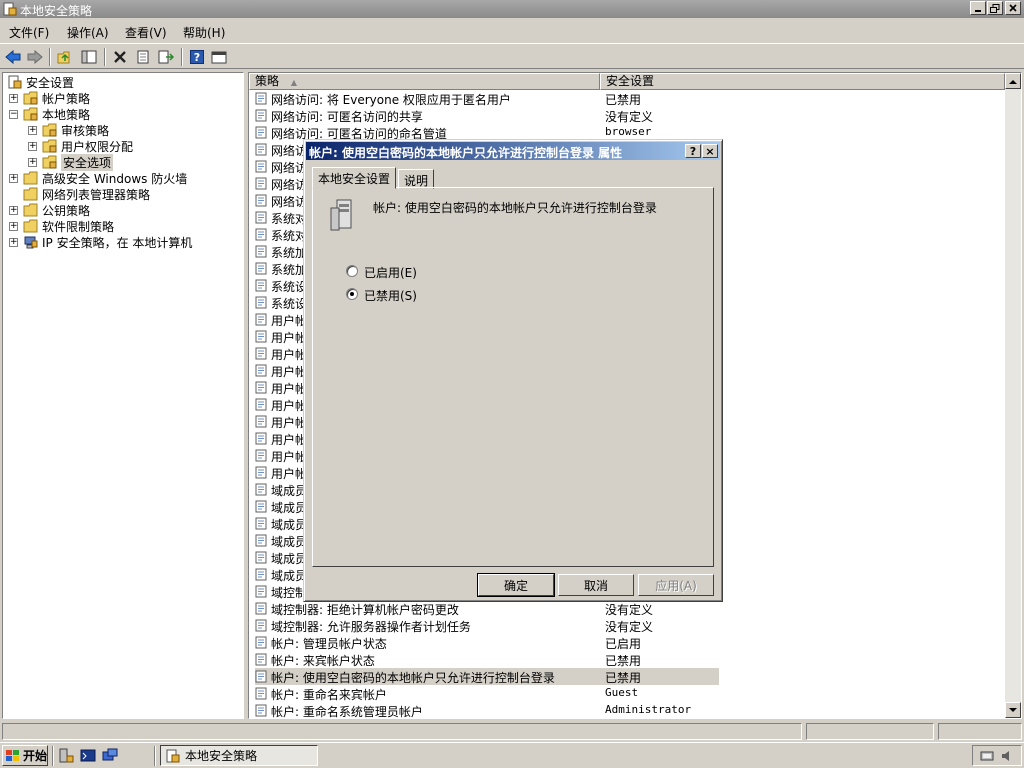 The image size is (1024, 768). What do you see at coordinates (625, 693) in the screenshot?
I see `table-row: 帐户: 重命名来宾帐户 Guest` at bounding box center [625, 693].